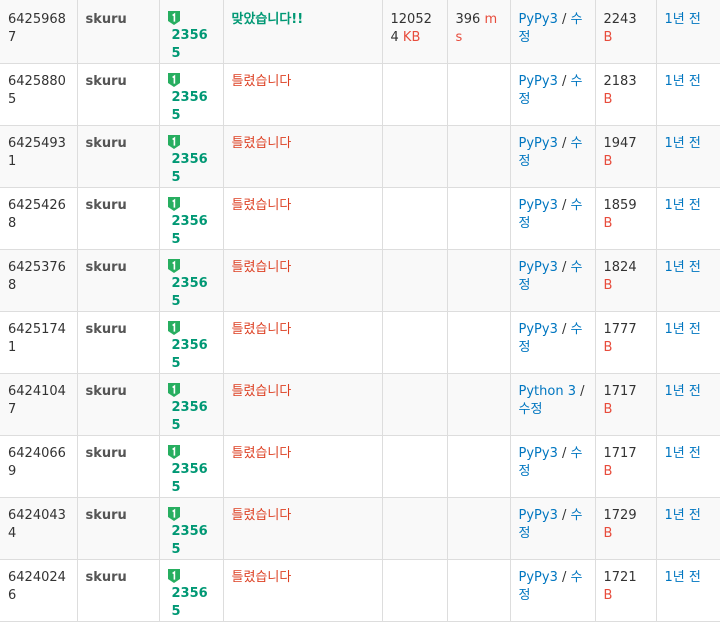 The width and height of the screenshot is (720, 622). Describe the element at coordinates (39, 342) in the screenshot. I see `submission-id: 64251741` at that location.